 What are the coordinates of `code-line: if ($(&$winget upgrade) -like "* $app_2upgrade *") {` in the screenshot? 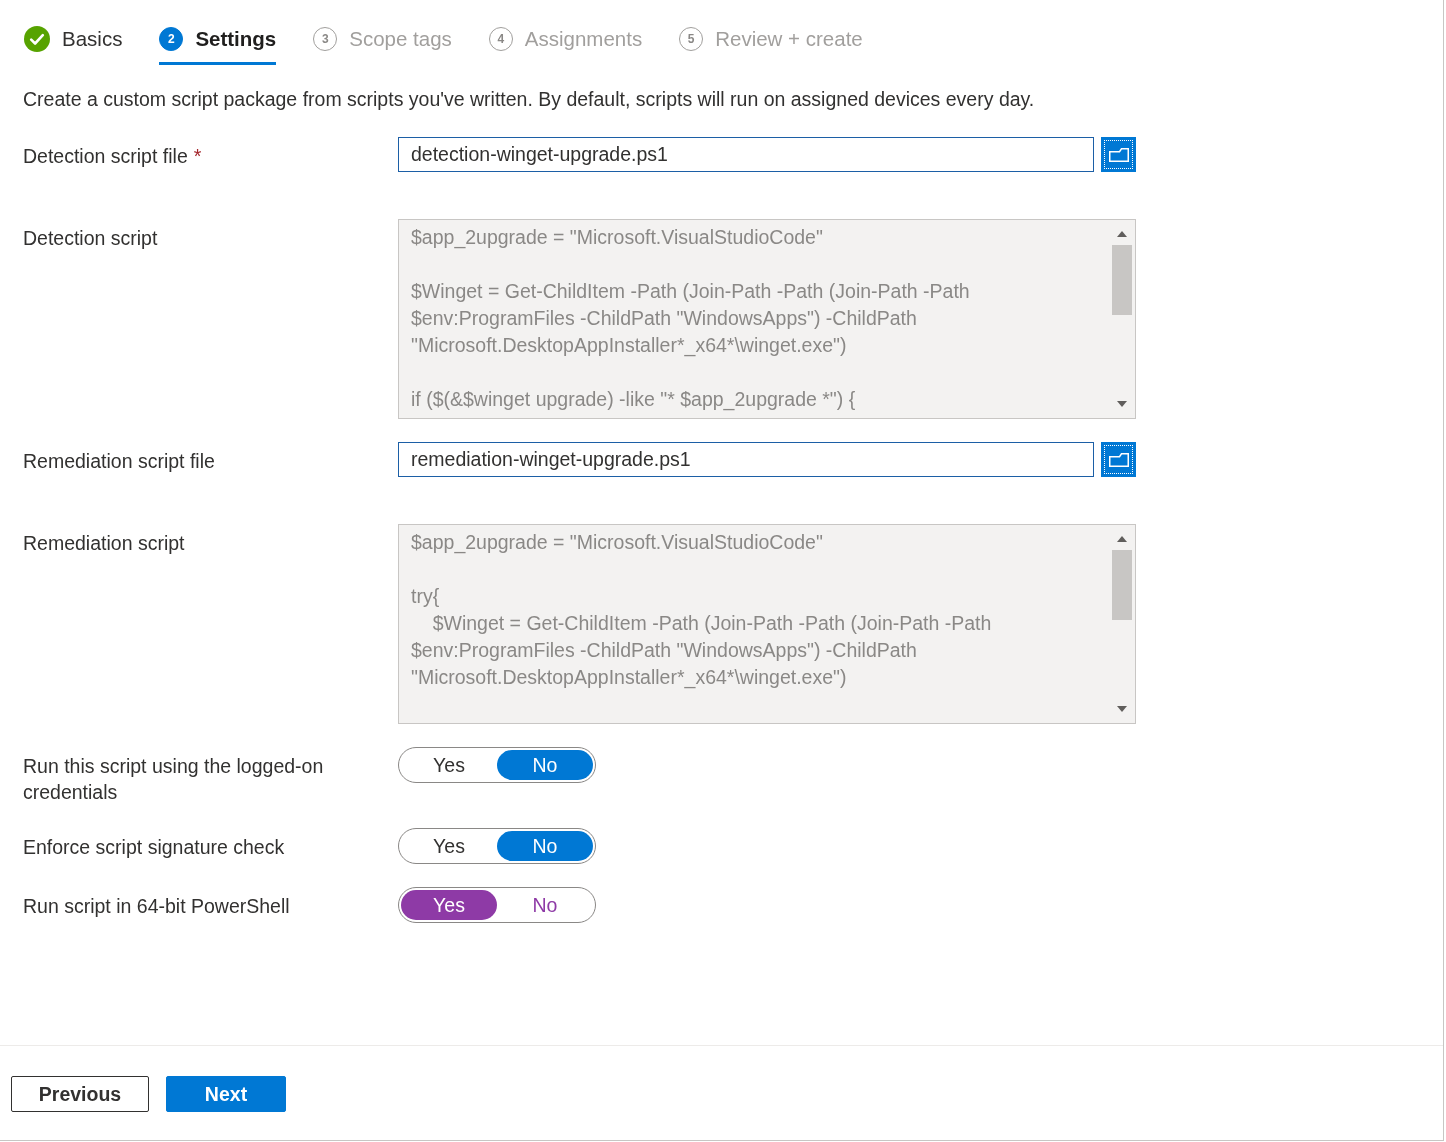 It's located at (633, 400).